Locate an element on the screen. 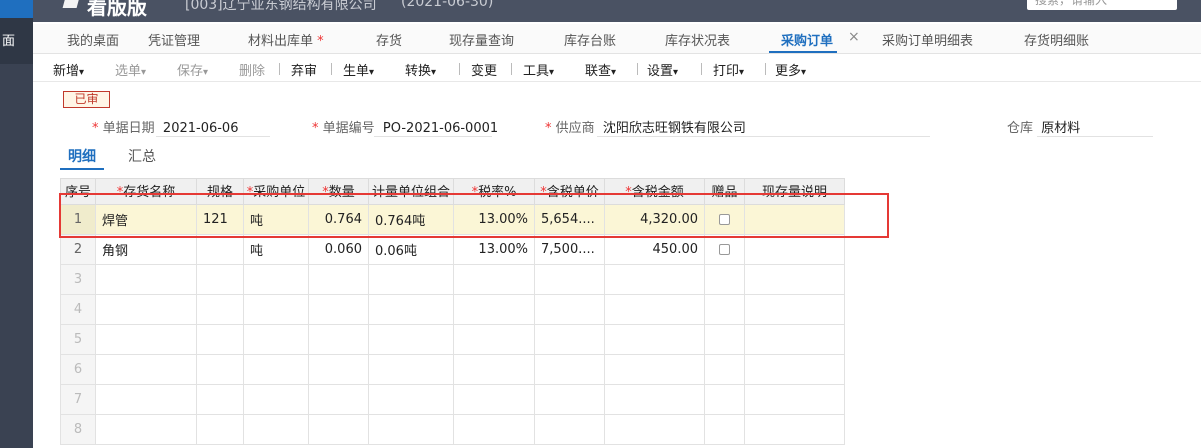  column-header: 现存量说明 is located at coordinates (794, 191).